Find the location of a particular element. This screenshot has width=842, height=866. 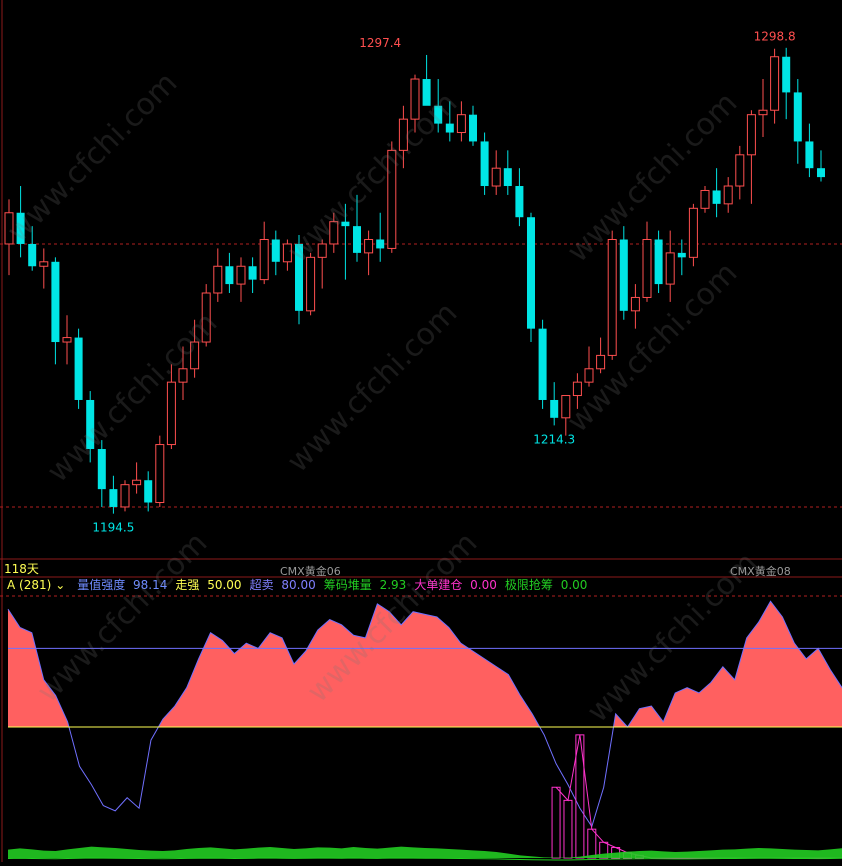

indicator-item: 量值强度 98.14 is located at coordinates (124, 585).